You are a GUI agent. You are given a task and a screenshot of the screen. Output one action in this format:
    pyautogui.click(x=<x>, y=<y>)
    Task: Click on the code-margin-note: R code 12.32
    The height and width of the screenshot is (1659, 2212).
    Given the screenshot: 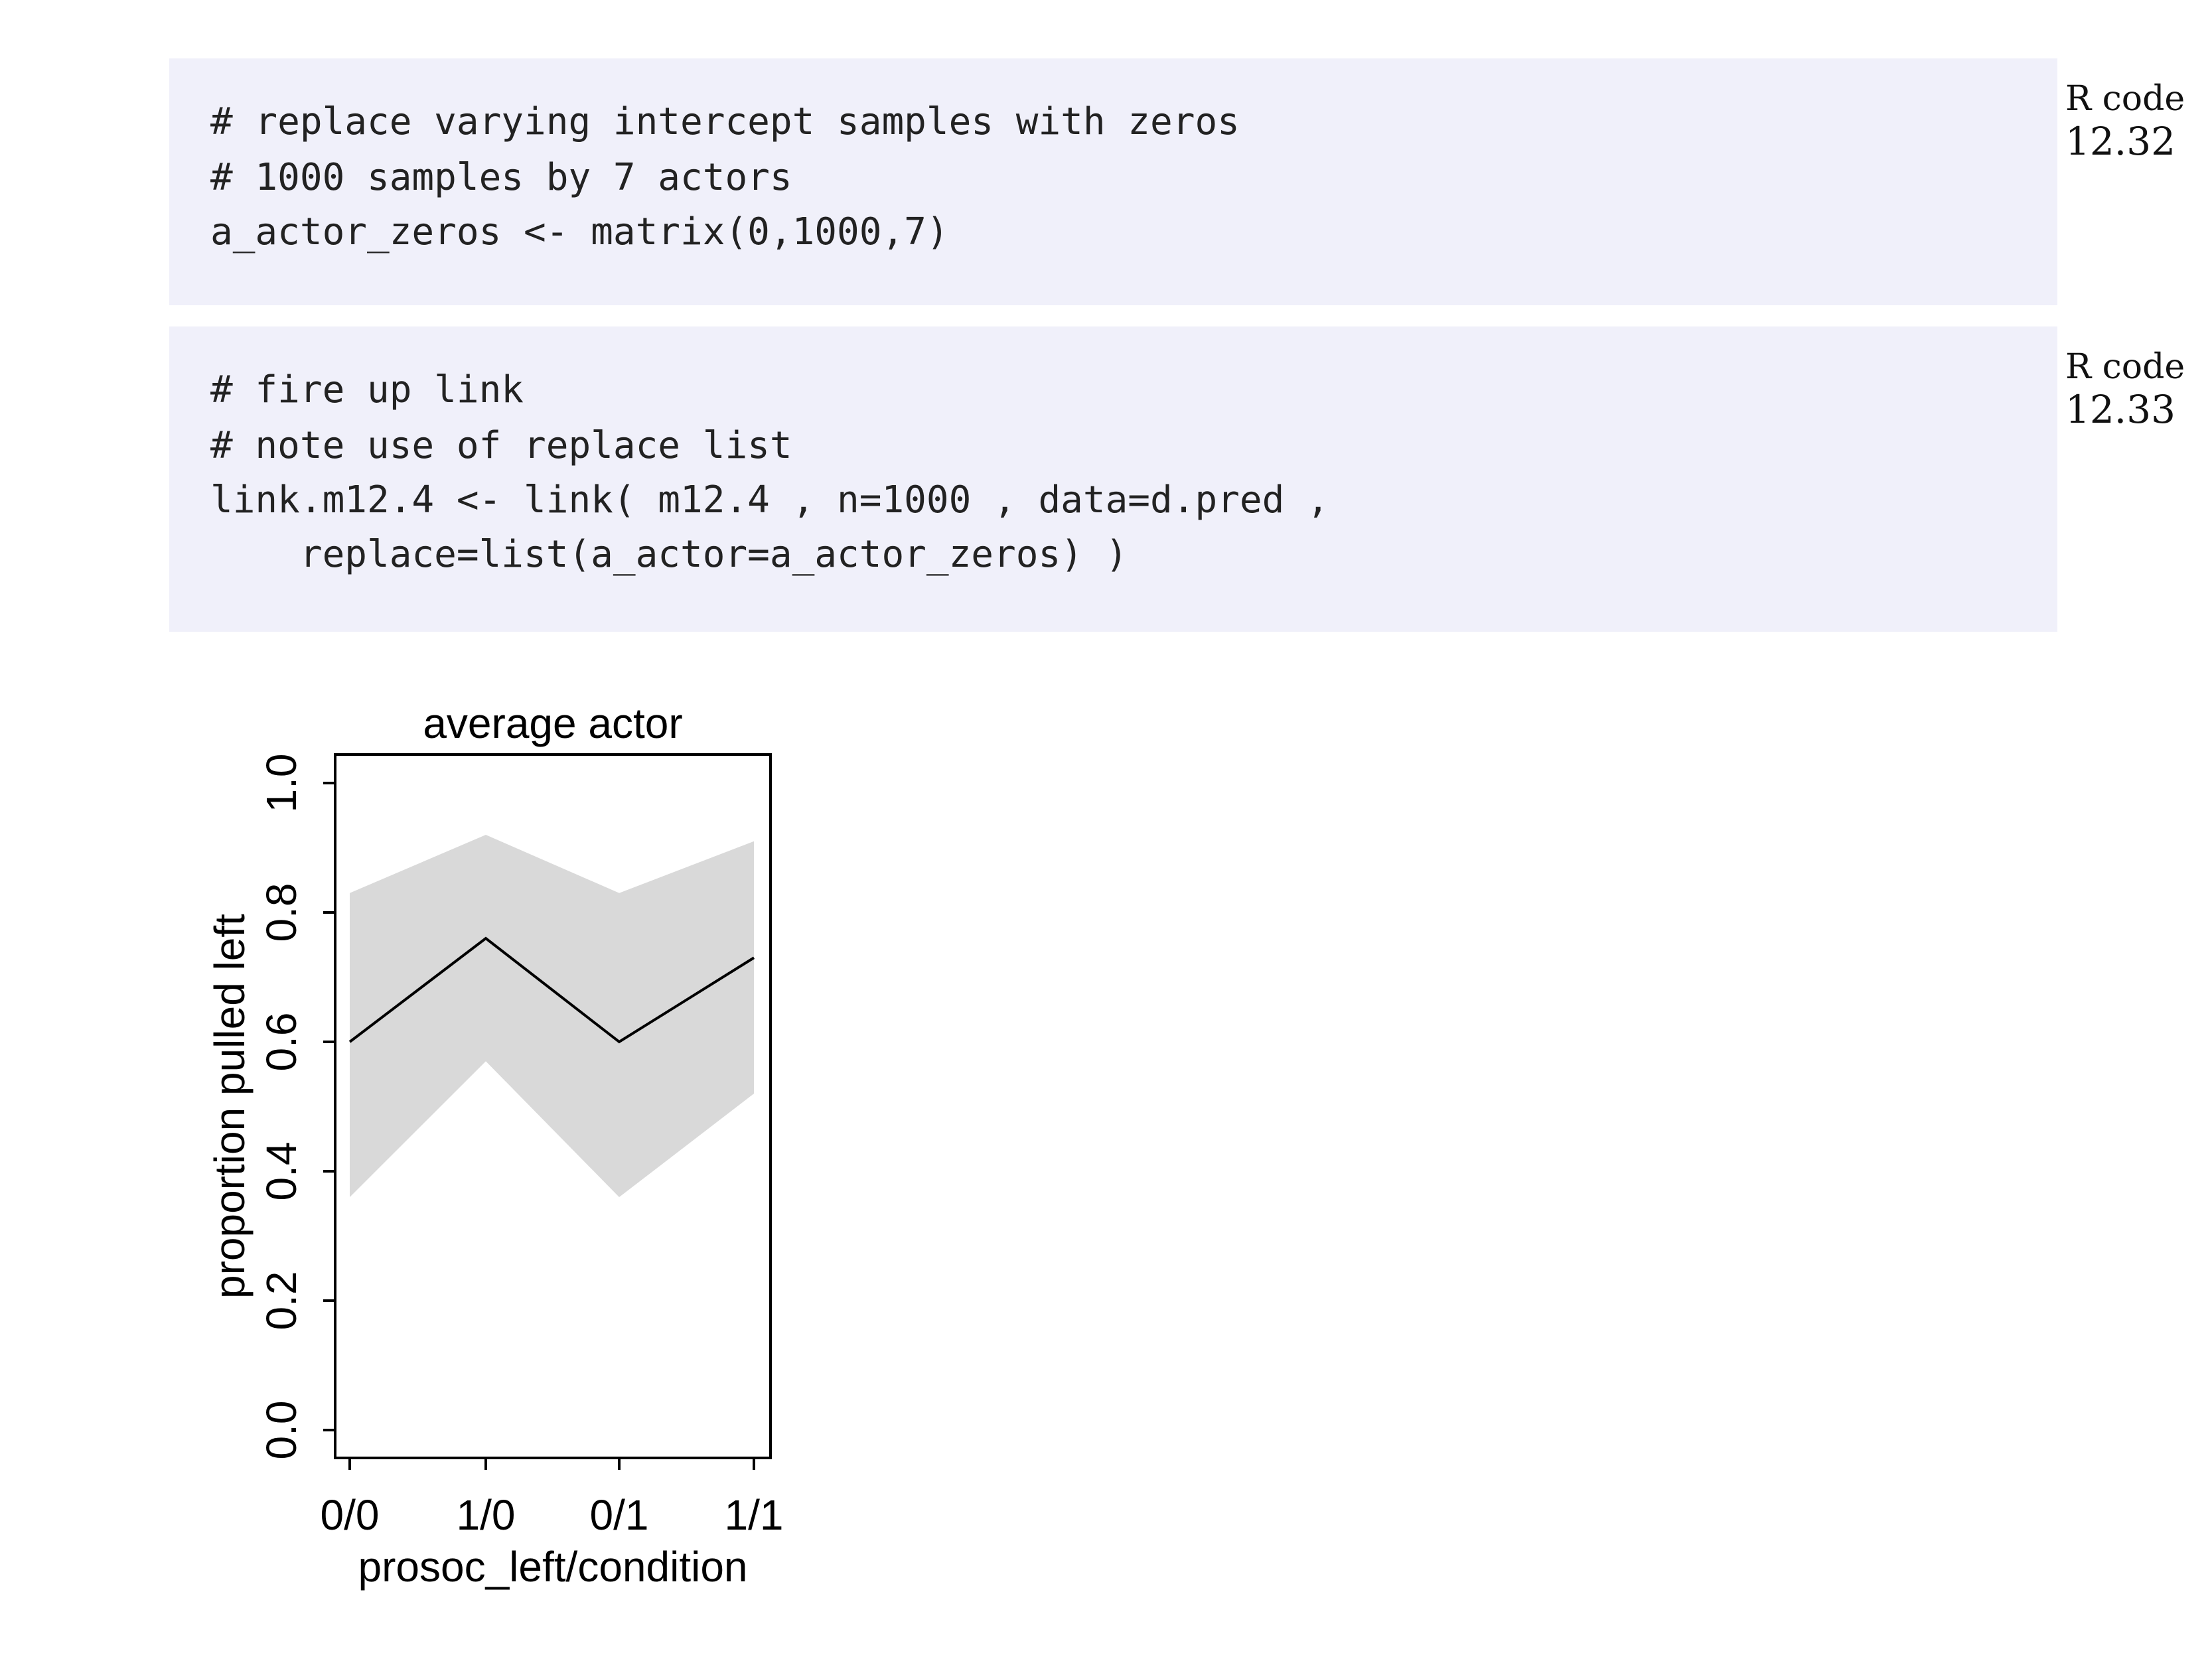 What is the action you would take?
    pyautogui.click(x=2125, y=121)
    